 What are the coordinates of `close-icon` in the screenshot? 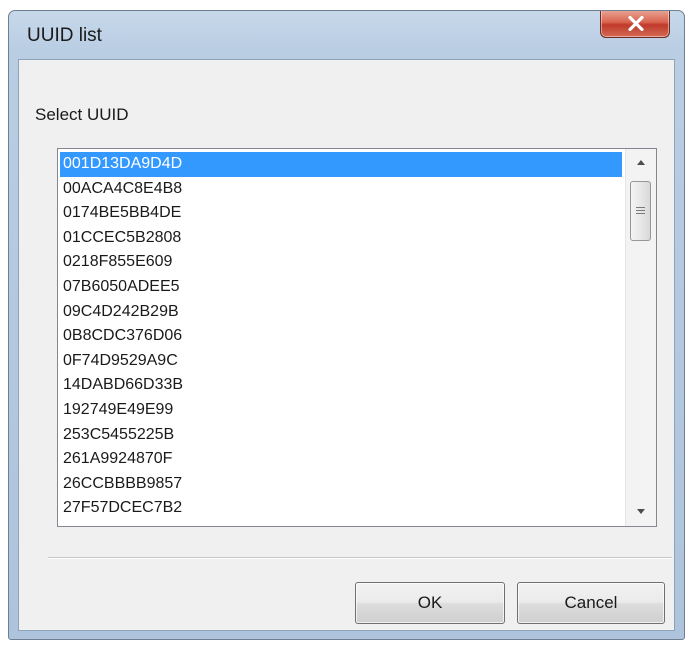 It's located at (636, 23).